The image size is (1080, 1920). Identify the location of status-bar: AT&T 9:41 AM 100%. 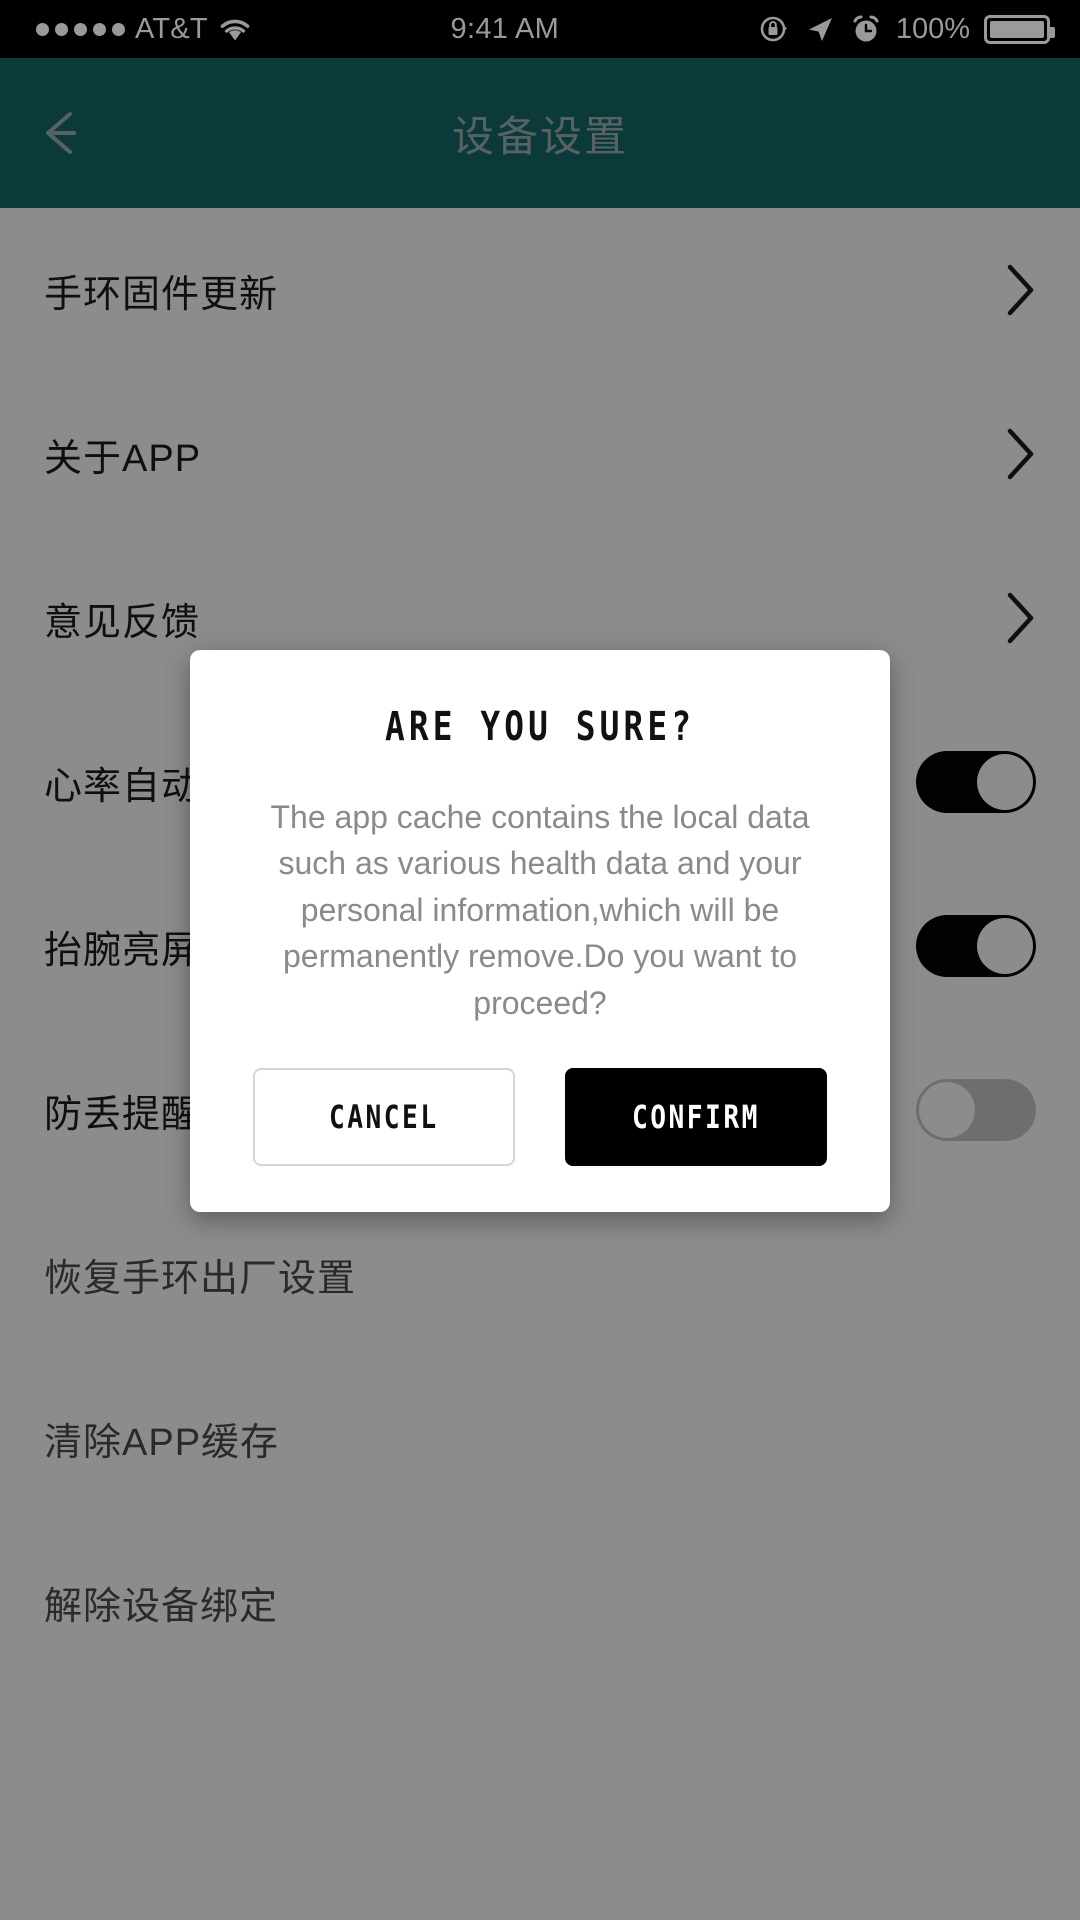
(540, 29).